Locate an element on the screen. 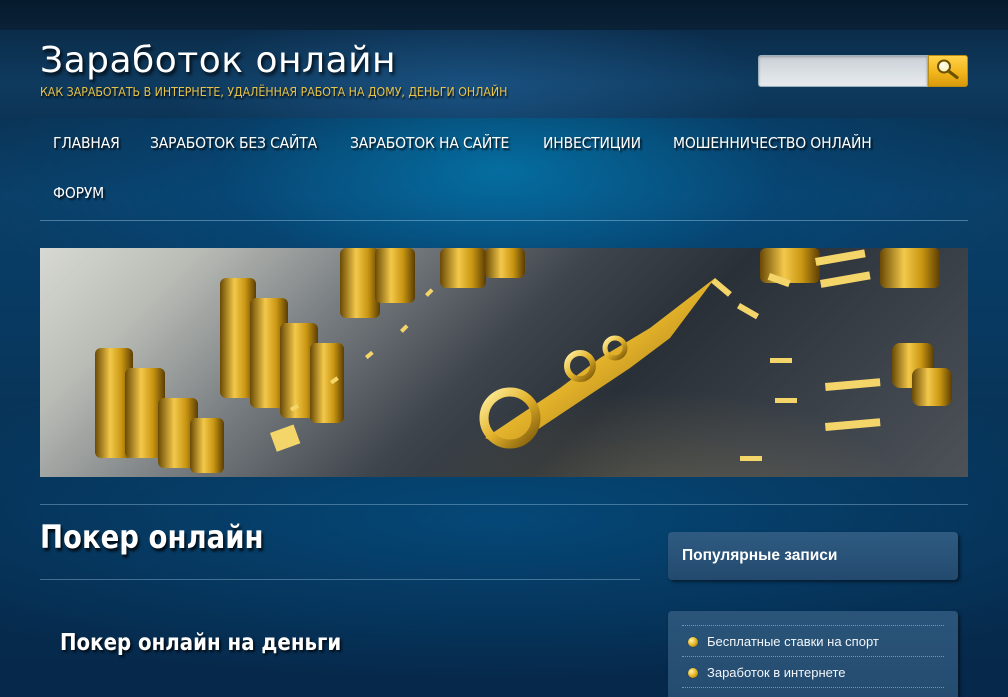 The image size is (1008, 697). page-title: Покер онлайн is located at coordinates (152, 537).